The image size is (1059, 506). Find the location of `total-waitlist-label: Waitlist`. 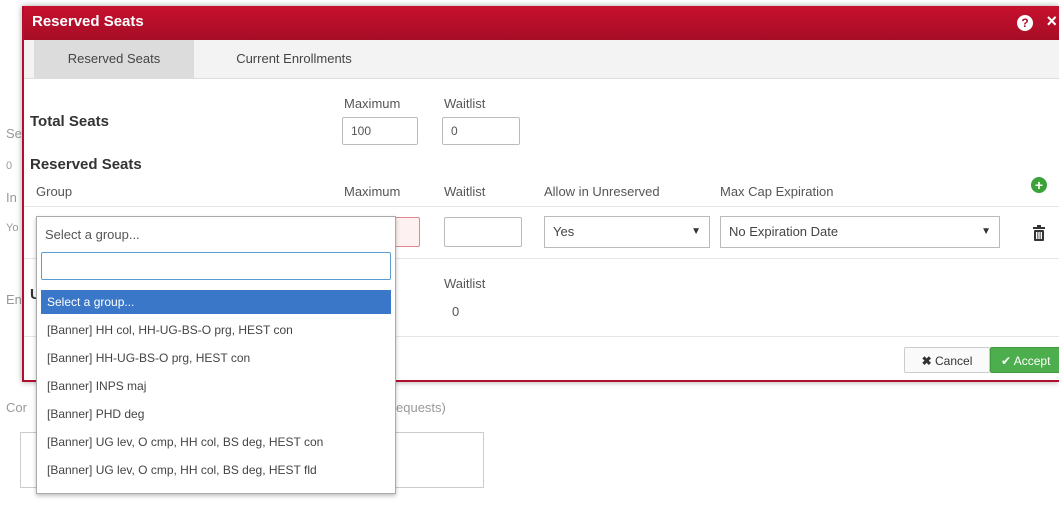

total-waitlist-label: Waitlist is located at coordinates (465, 103).